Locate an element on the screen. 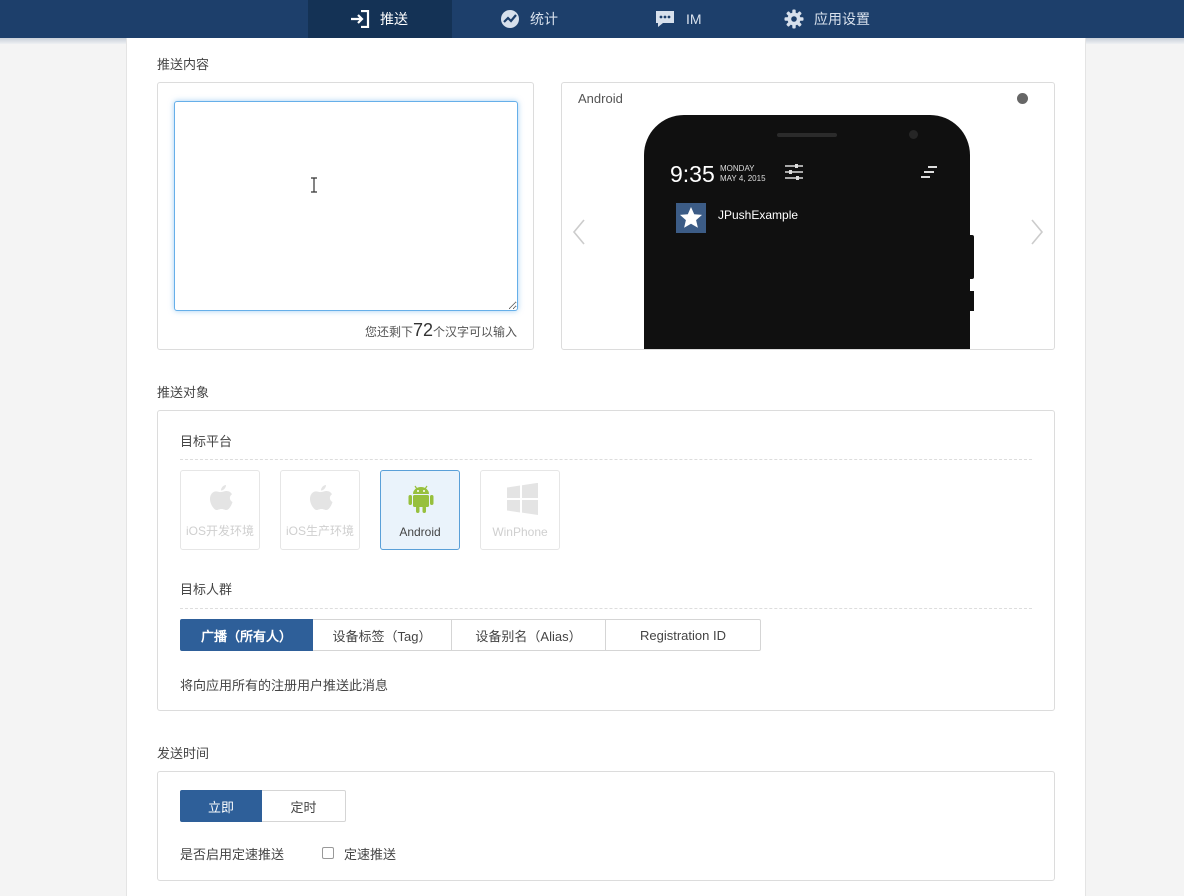 Image resolution: width=1184 pixels, height=896 pixels. preview-dot is located at coordinates (1022, 98).